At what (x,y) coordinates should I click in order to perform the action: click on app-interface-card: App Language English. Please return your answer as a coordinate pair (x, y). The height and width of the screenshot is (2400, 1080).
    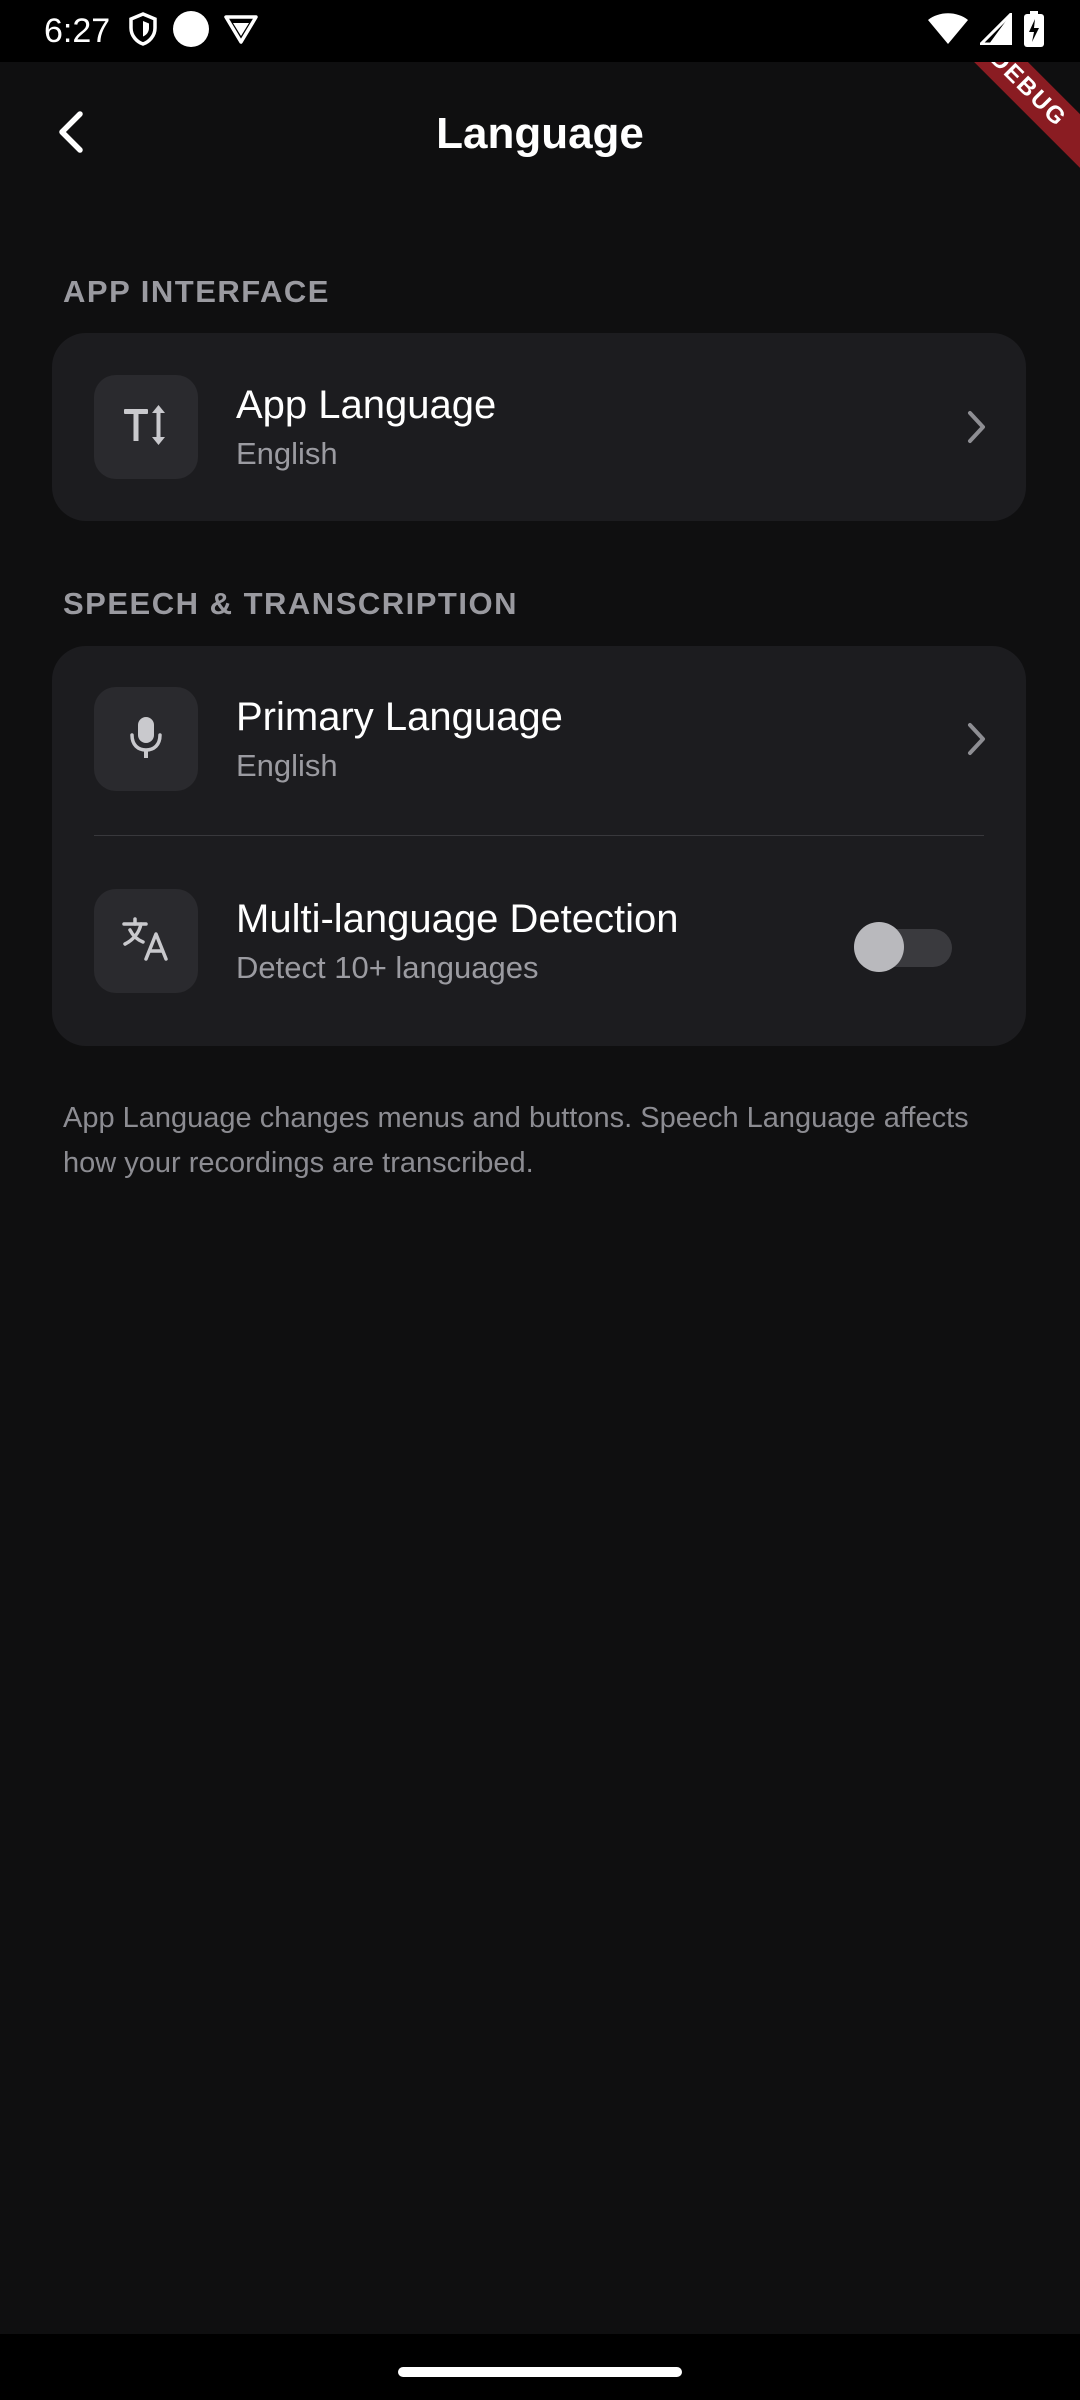
    Looking at the image, I should click on (539, 427).